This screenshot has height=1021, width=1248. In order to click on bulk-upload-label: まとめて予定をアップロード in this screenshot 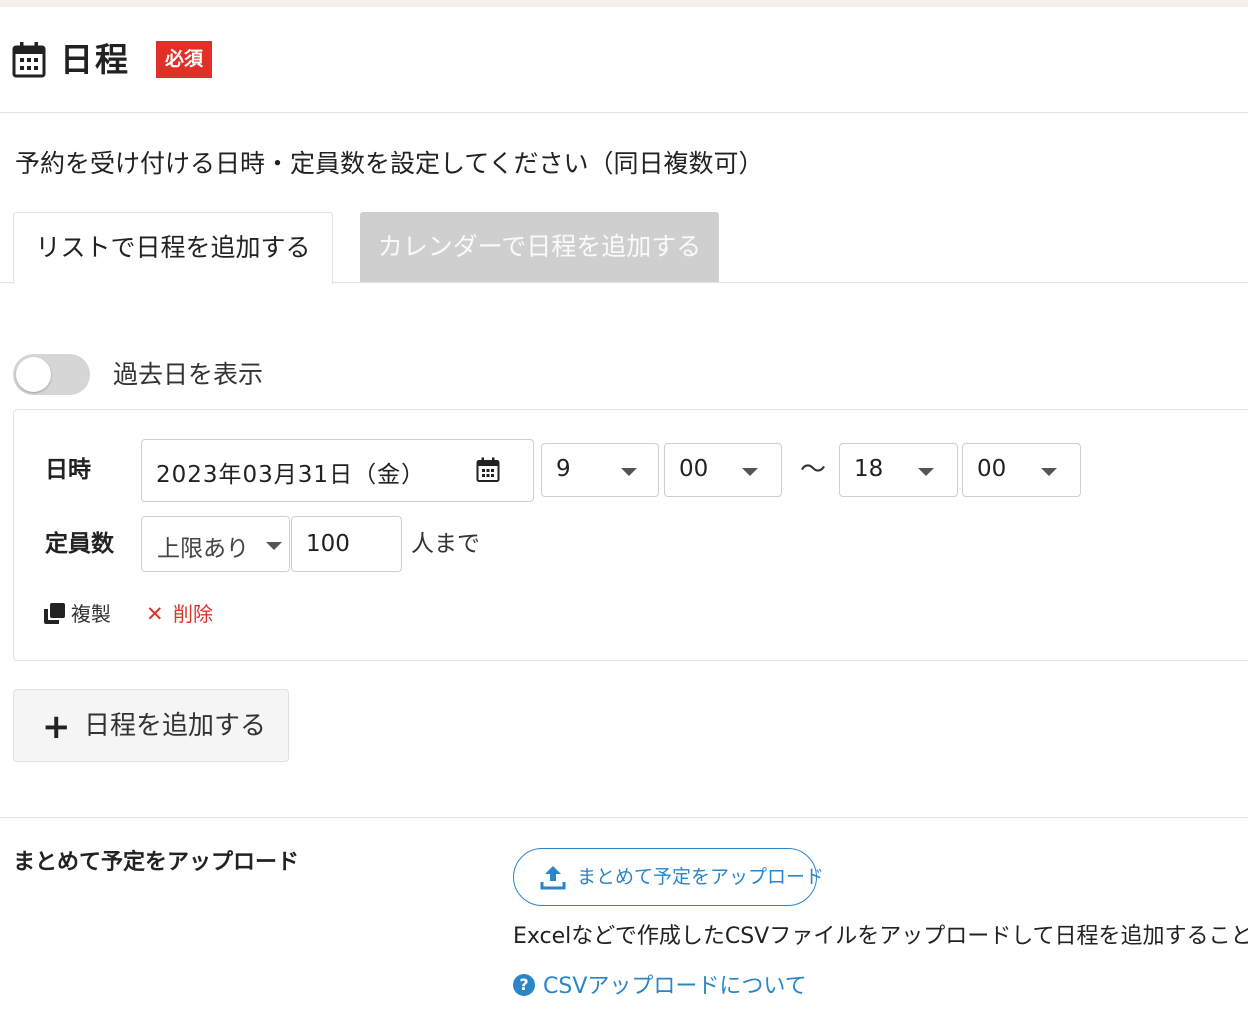, I will do `click(156, 862)`.